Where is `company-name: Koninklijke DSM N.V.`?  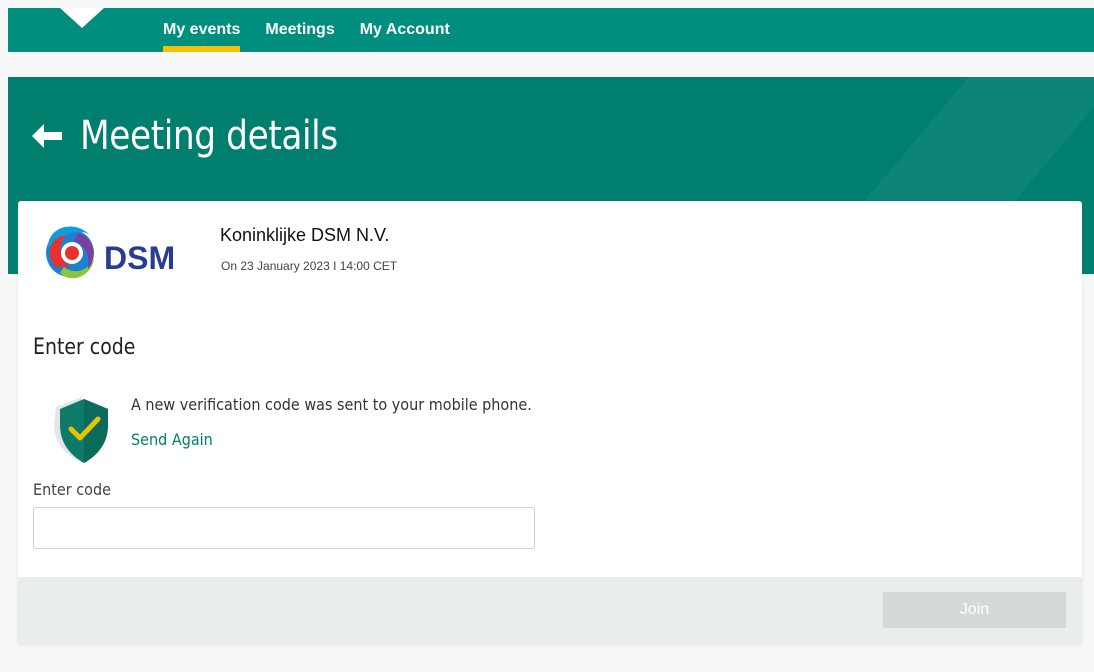
company-name: Koninklijke DSM N.V. is located at coordinates (305, 235).